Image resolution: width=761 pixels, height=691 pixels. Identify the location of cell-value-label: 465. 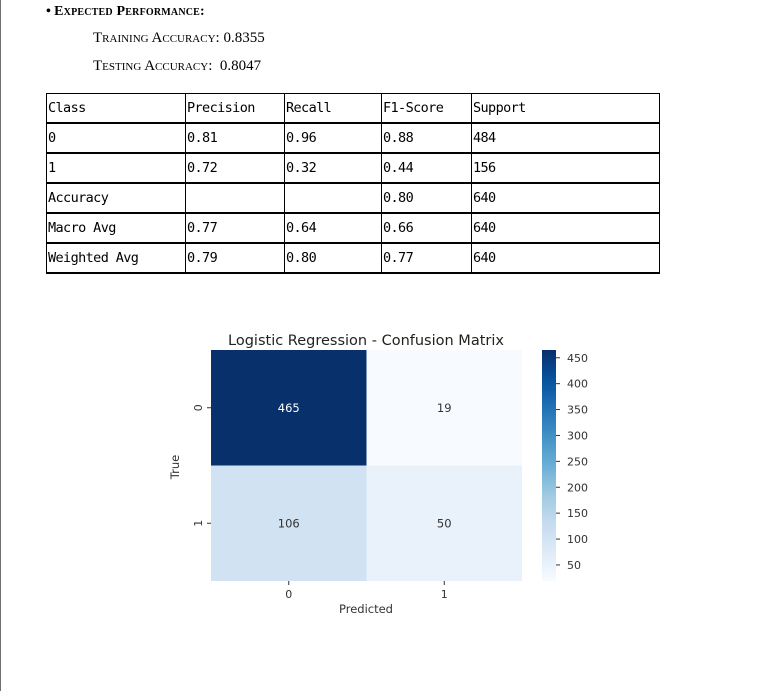
(289, 408).